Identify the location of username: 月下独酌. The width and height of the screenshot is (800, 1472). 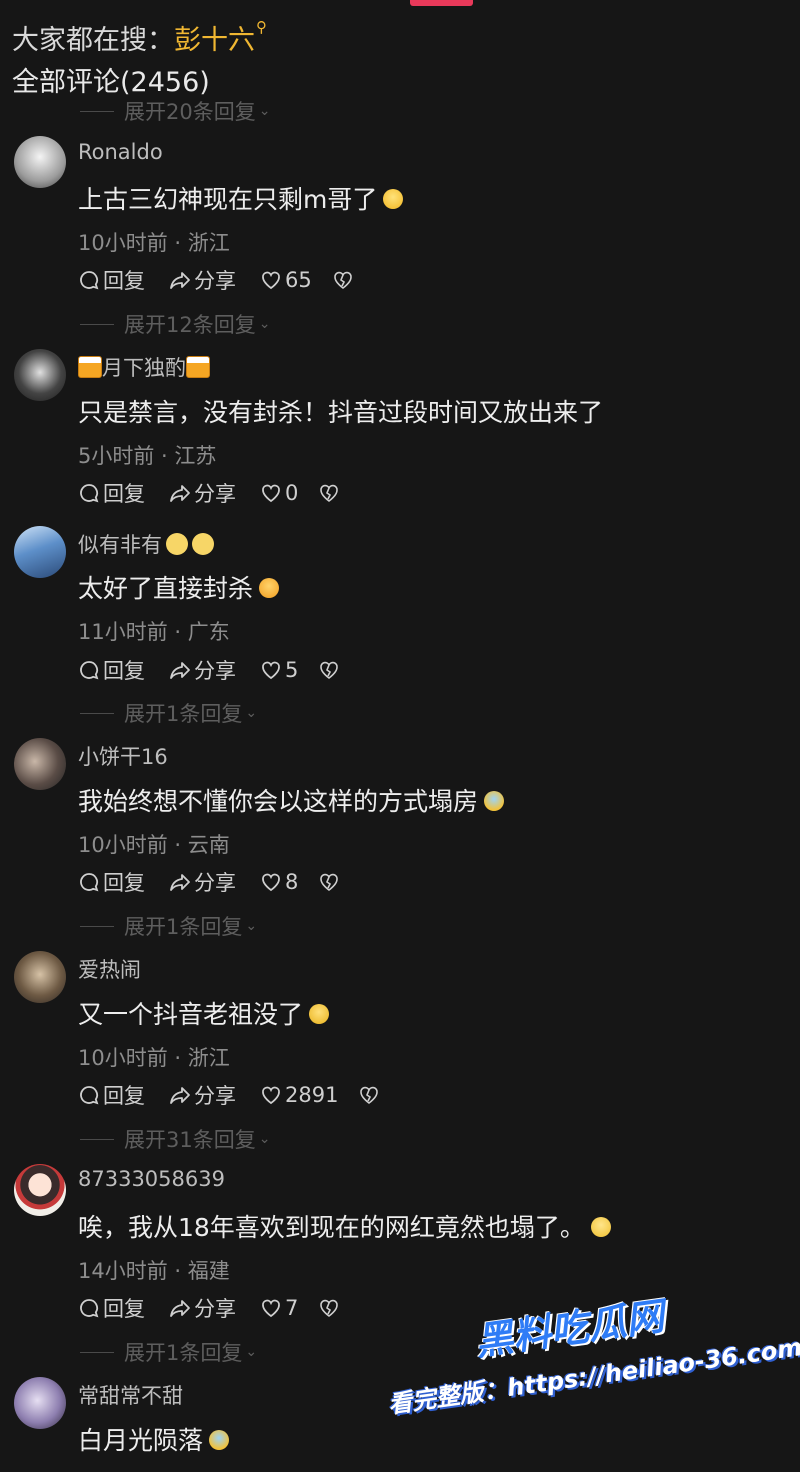
(144, 367).